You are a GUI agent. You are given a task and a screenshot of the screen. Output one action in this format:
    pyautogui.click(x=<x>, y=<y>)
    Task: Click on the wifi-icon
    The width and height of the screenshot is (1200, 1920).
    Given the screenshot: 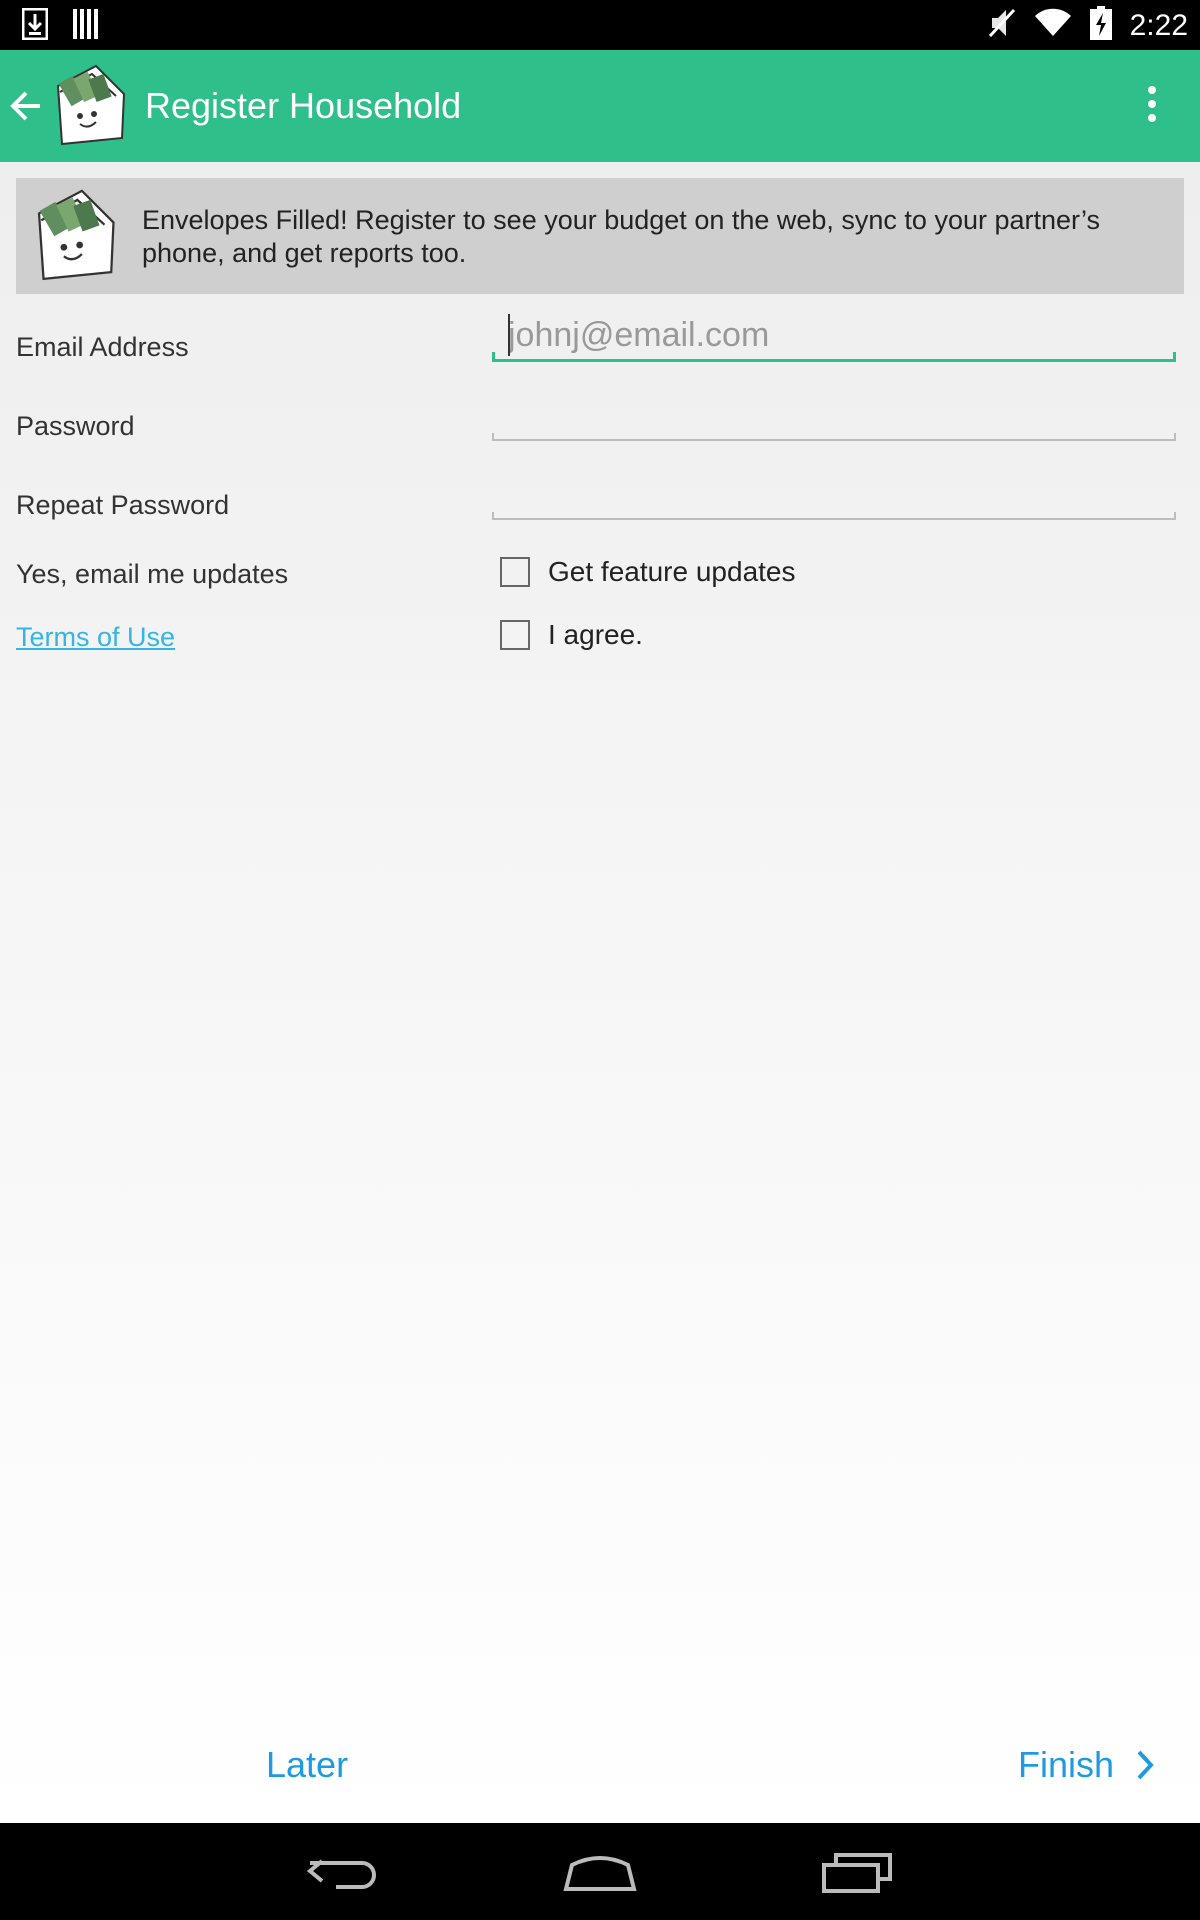 What is the action you would take?
    pyautogui.click(x=1053, y=25)
    